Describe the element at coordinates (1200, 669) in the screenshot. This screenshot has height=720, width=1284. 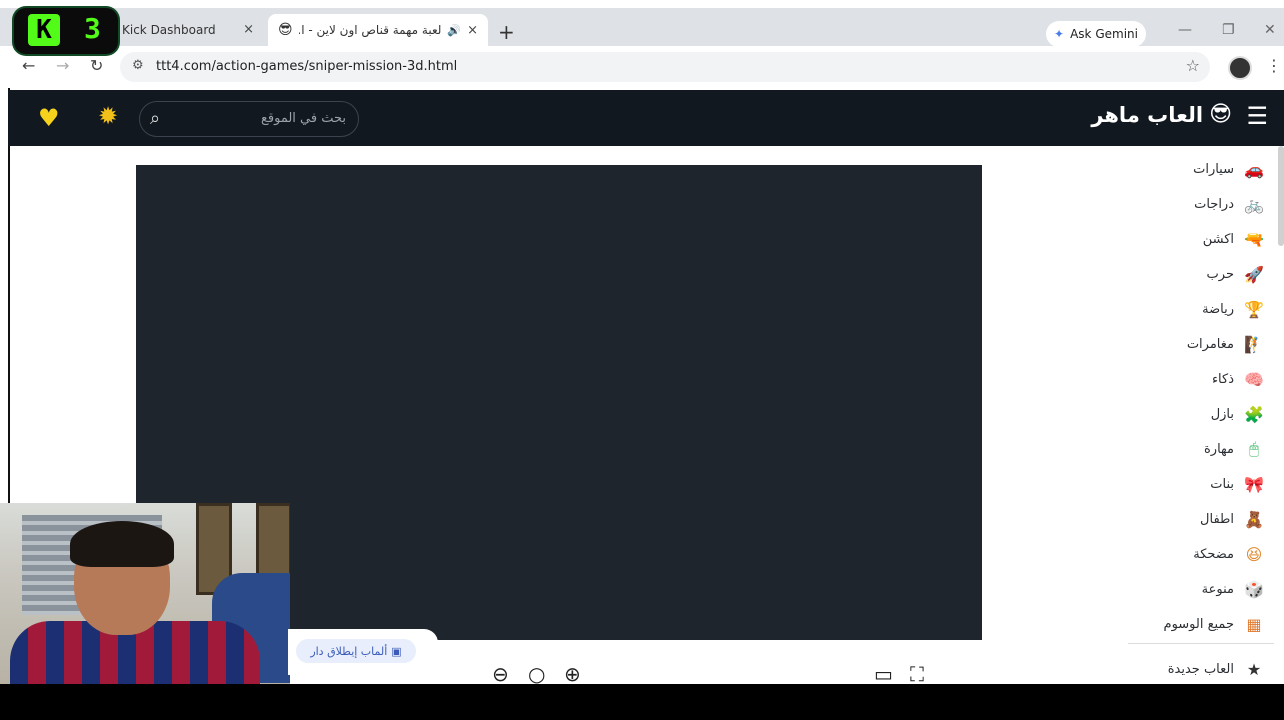
I see `category-label: العاب جديدة` at that location.